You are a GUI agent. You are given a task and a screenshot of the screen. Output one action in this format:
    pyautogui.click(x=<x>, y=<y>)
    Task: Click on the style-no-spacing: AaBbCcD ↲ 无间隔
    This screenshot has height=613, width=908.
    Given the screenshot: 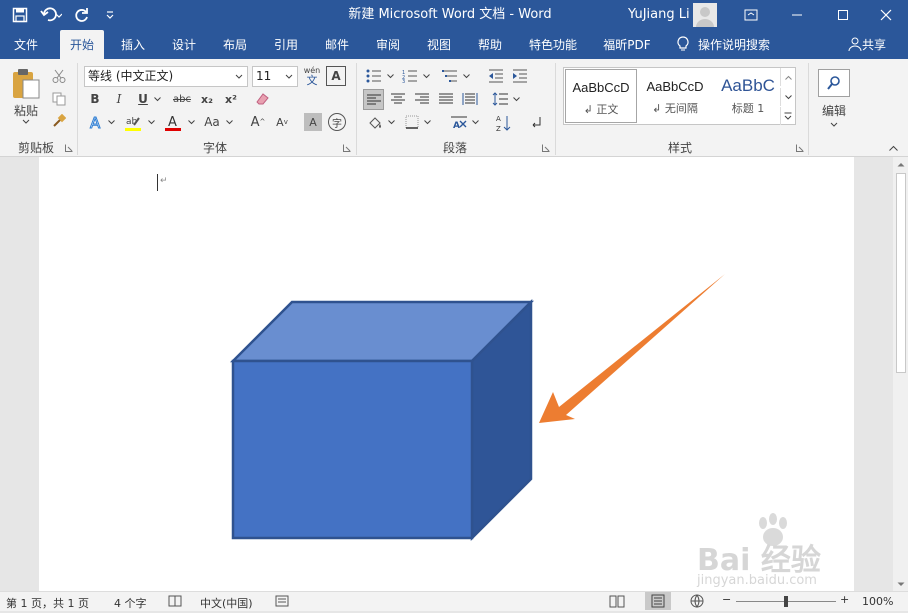 What is the action you would take?
    pyautogui.click(x=675, y=96)
    